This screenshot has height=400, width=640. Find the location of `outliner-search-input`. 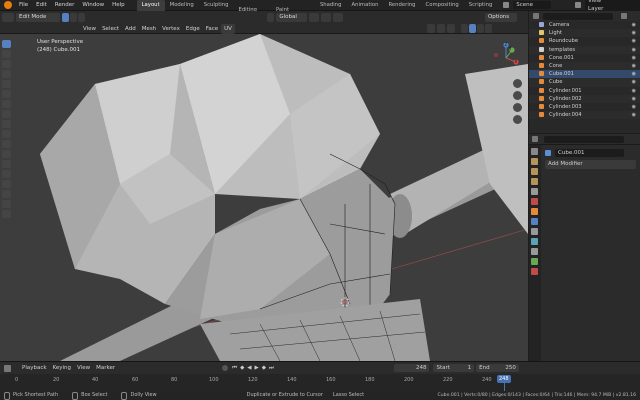

outliner-search-input is located at coordinates (578, 16).